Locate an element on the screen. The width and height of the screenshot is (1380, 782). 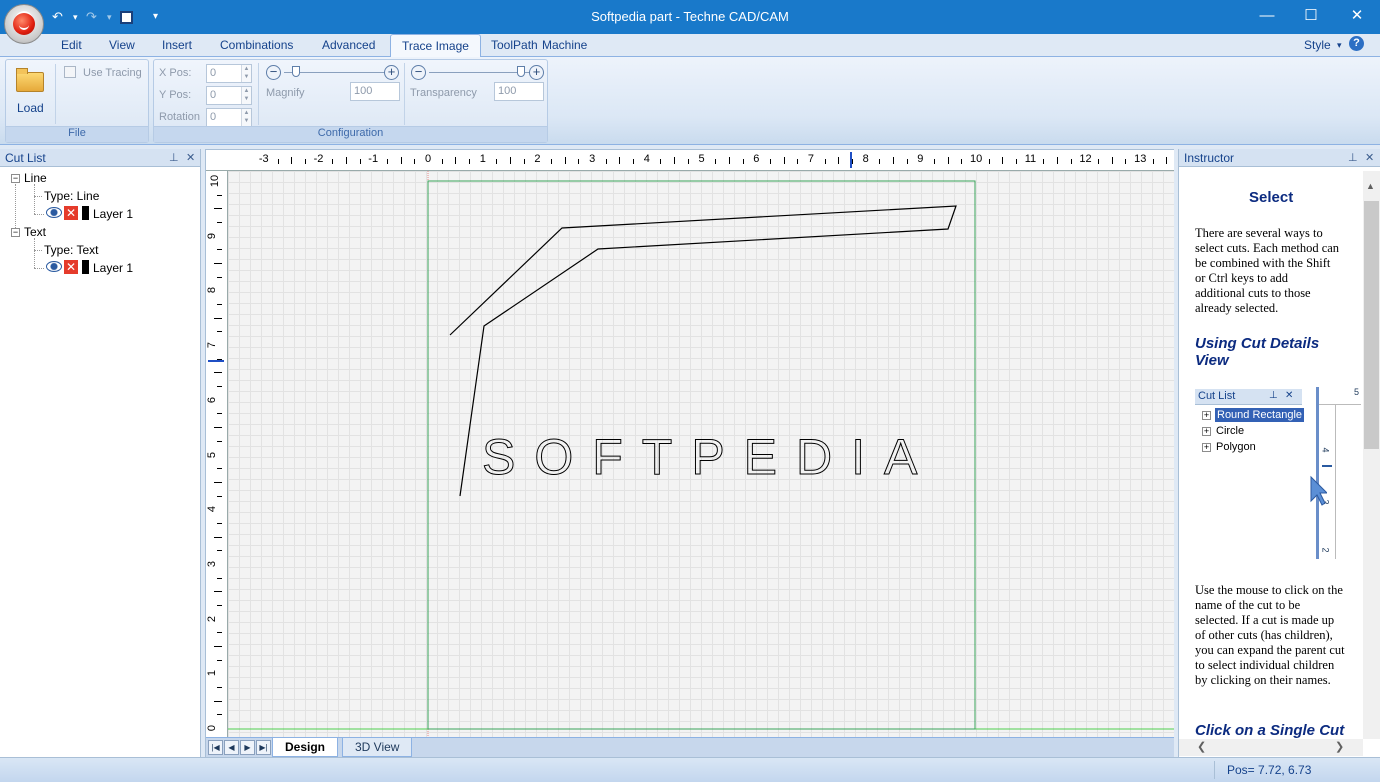
magnify-input: 100 is located at coordinates (375, 91).